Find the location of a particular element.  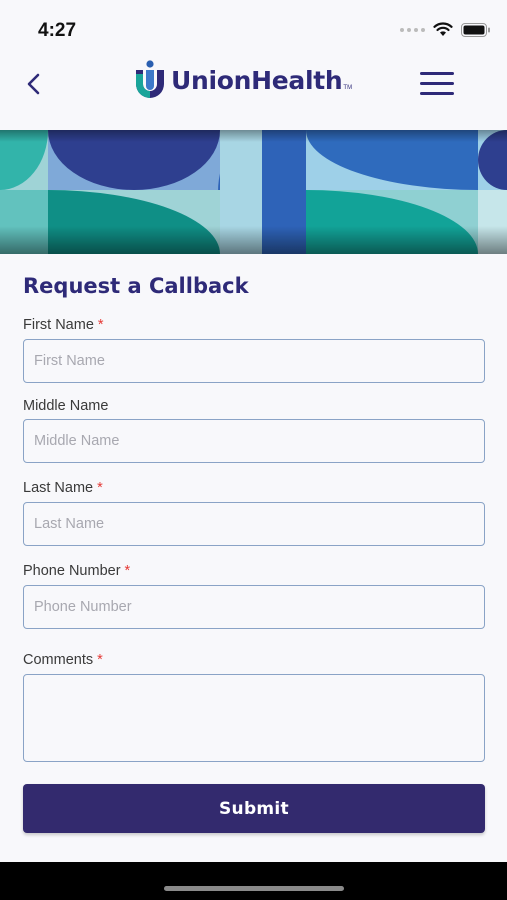

decorative-banner is located at coordinates (253, 192).